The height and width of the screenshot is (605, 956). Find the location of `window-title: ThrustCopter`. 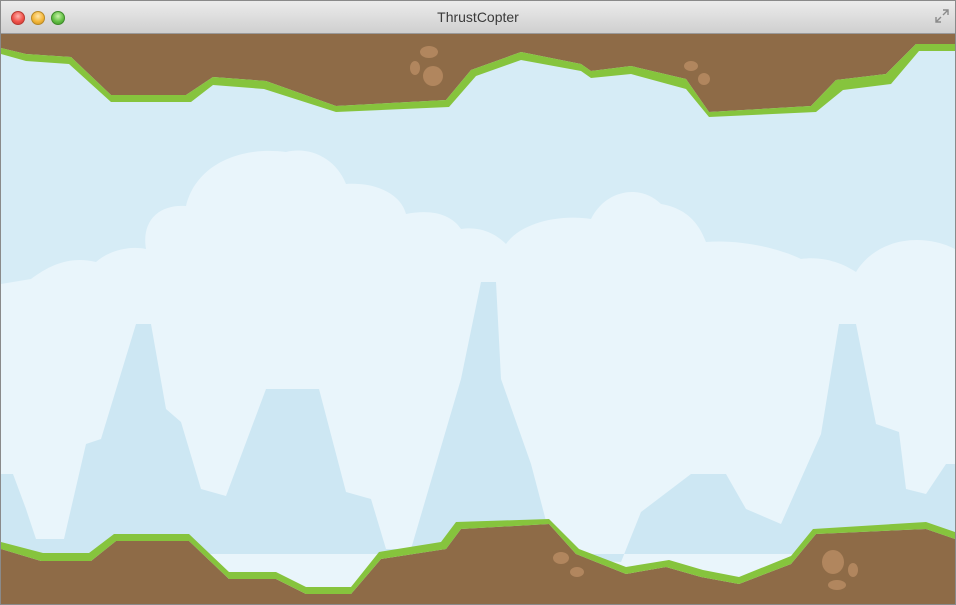

window-title: ThrustCopter is located at coordinates (478, 17).